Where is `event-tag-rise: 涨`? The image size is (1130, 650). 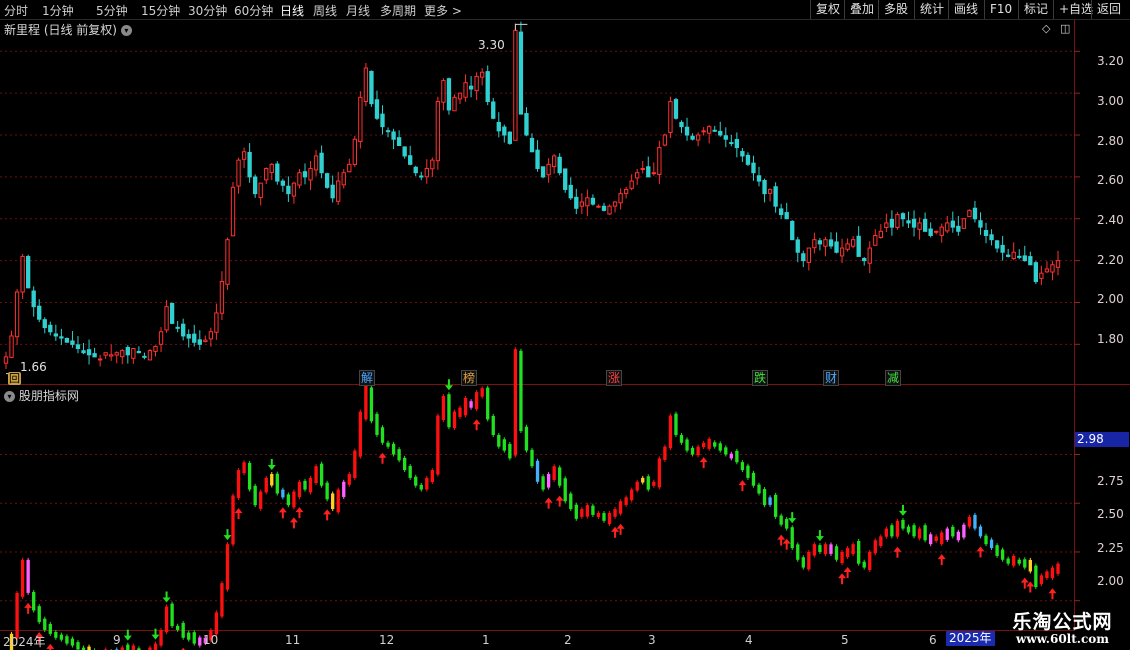
event-tag-rise: 涨 is located at coordinates (614, 378).